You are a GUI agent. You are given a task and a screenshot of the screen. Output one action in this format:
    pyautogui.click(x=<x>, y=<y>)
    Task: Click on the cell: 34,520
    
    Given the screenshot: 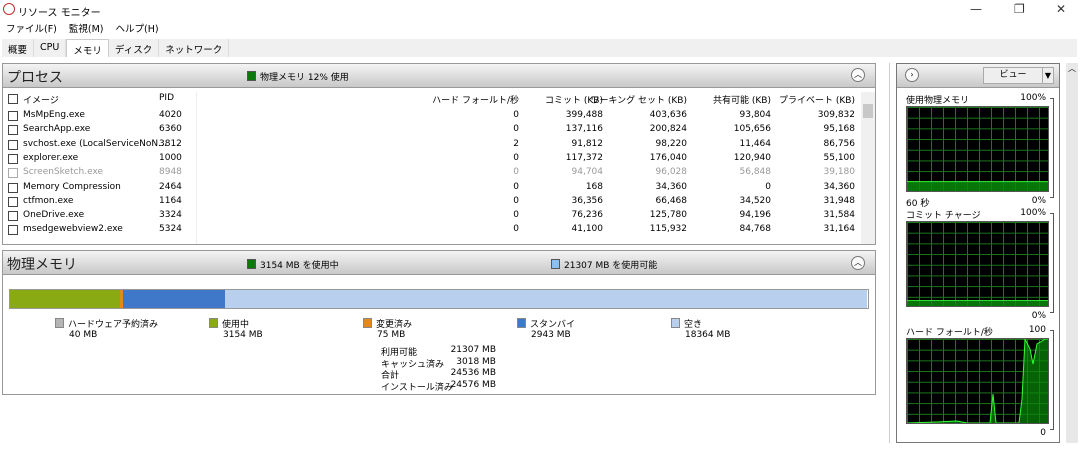 What is the action you would take?
    pyautogui.click(x=755, y=200)
    